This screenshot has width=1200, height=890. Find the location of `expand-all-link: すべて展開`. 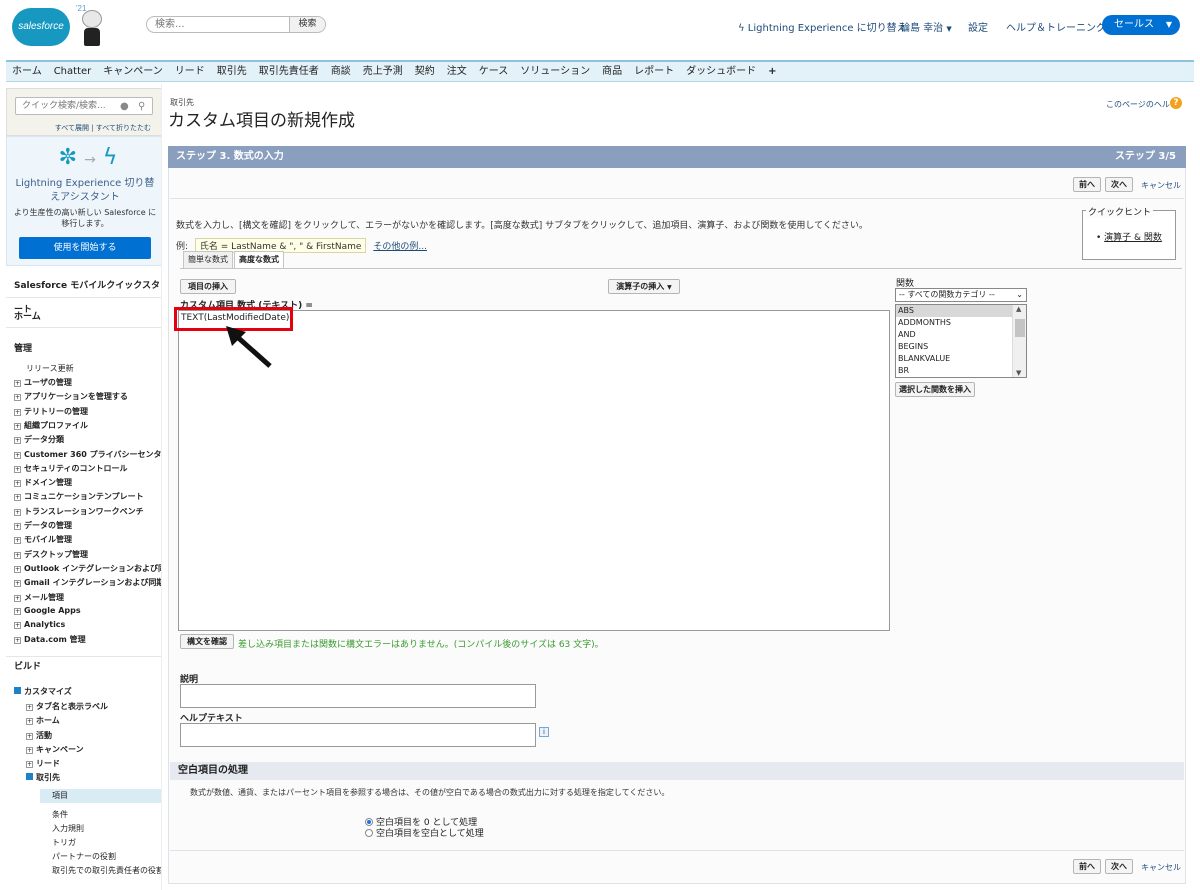

expand-all-link: すべて展開 is located at coordinates (72, 128).